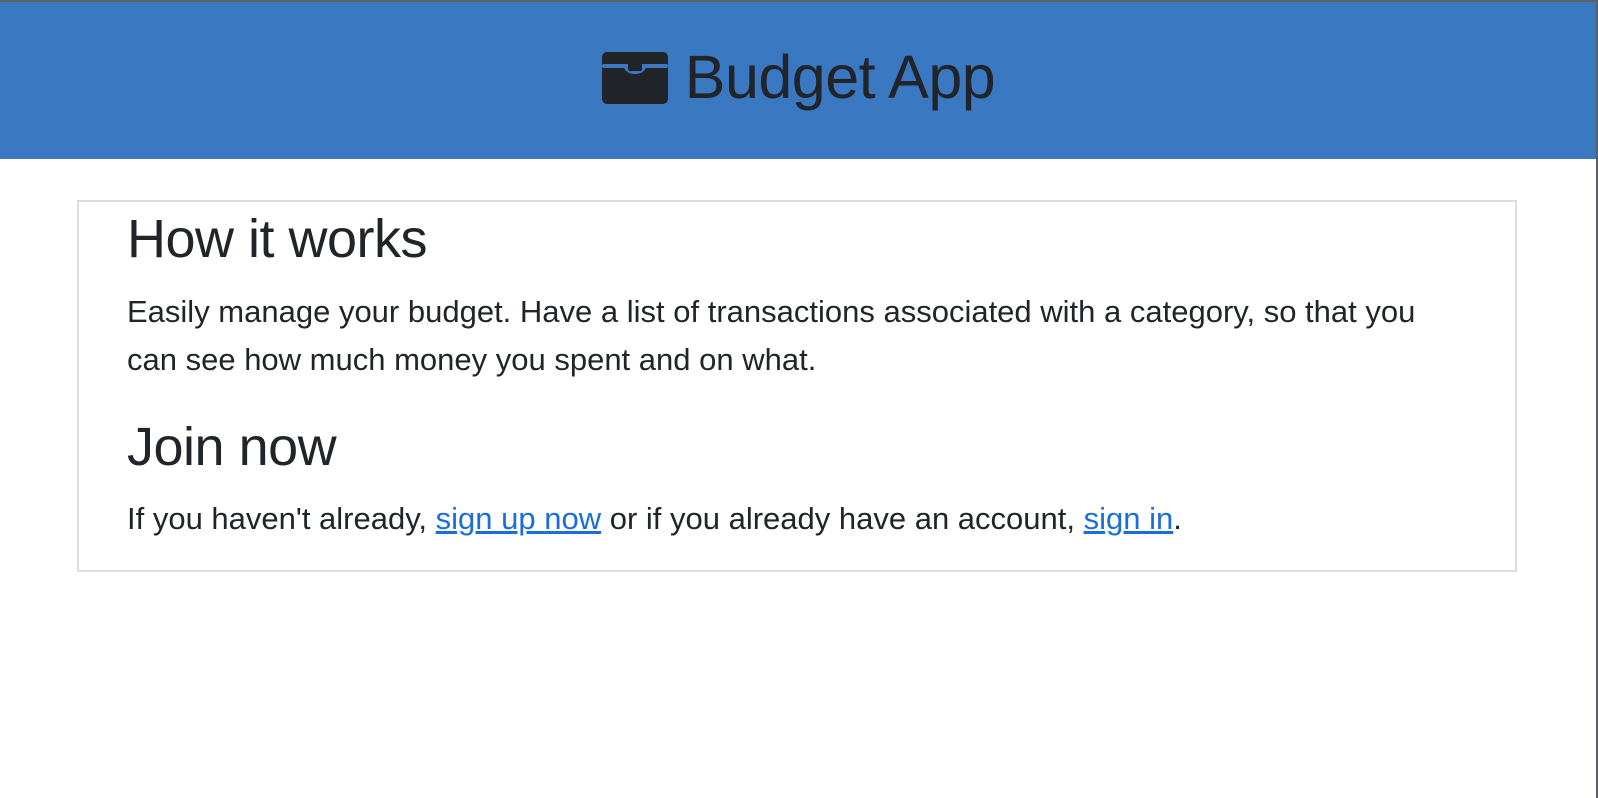  I want to click on join-now-prefix: If you haven't already,, so click(281, 519).